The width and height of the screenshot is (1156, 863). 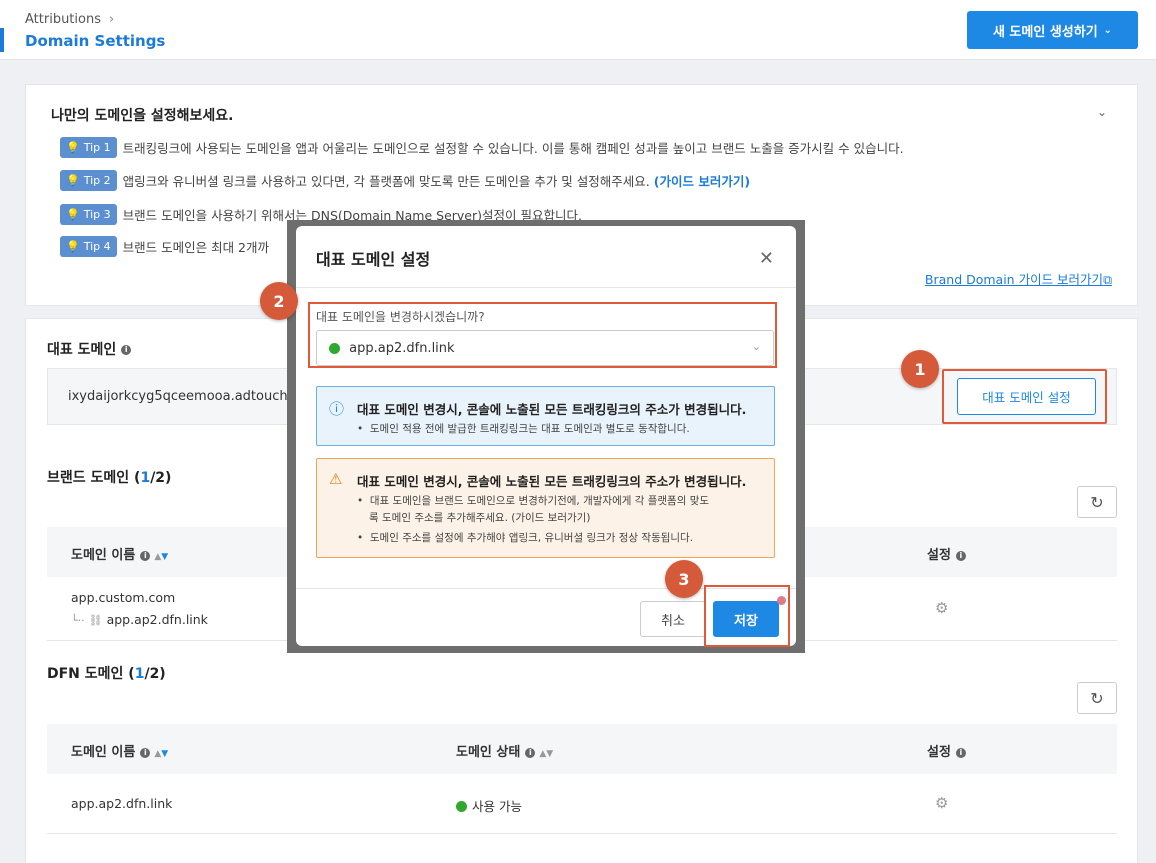 I want to click on active-indicator, so click(x=2, y=40).